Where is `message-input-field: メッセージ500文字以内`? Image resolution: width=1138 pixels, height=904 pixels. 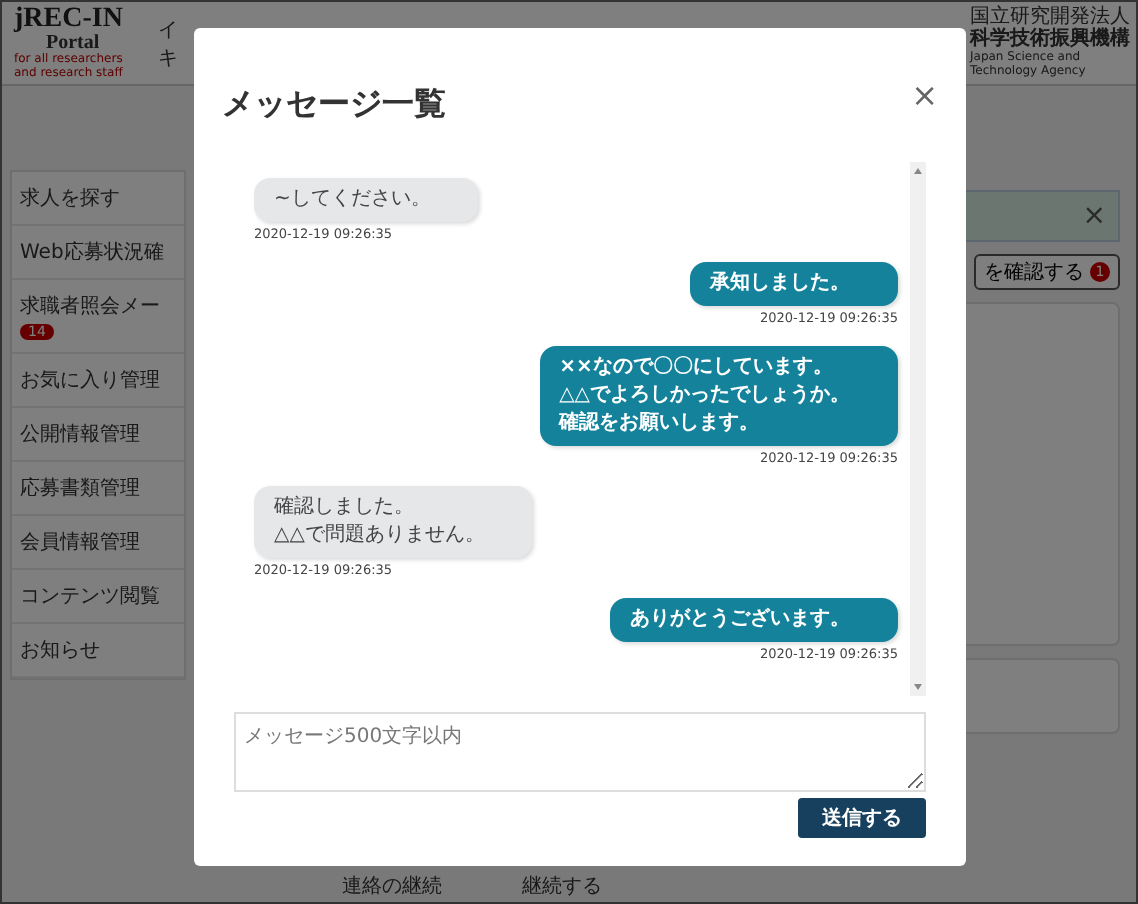 message-input-field: メッセージ500文字以内 is located at coordinates (580, 752).